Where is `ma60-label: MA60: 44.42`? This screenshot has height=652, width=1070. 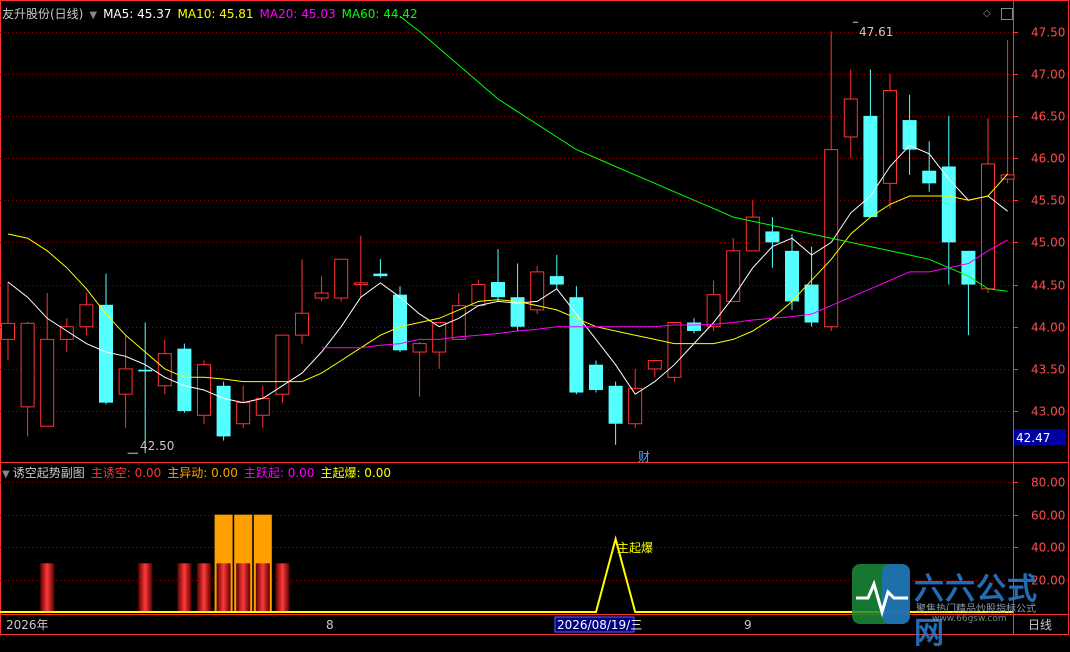 ma60-label: MA60: 44.42 is located at coordinates (379, 14).